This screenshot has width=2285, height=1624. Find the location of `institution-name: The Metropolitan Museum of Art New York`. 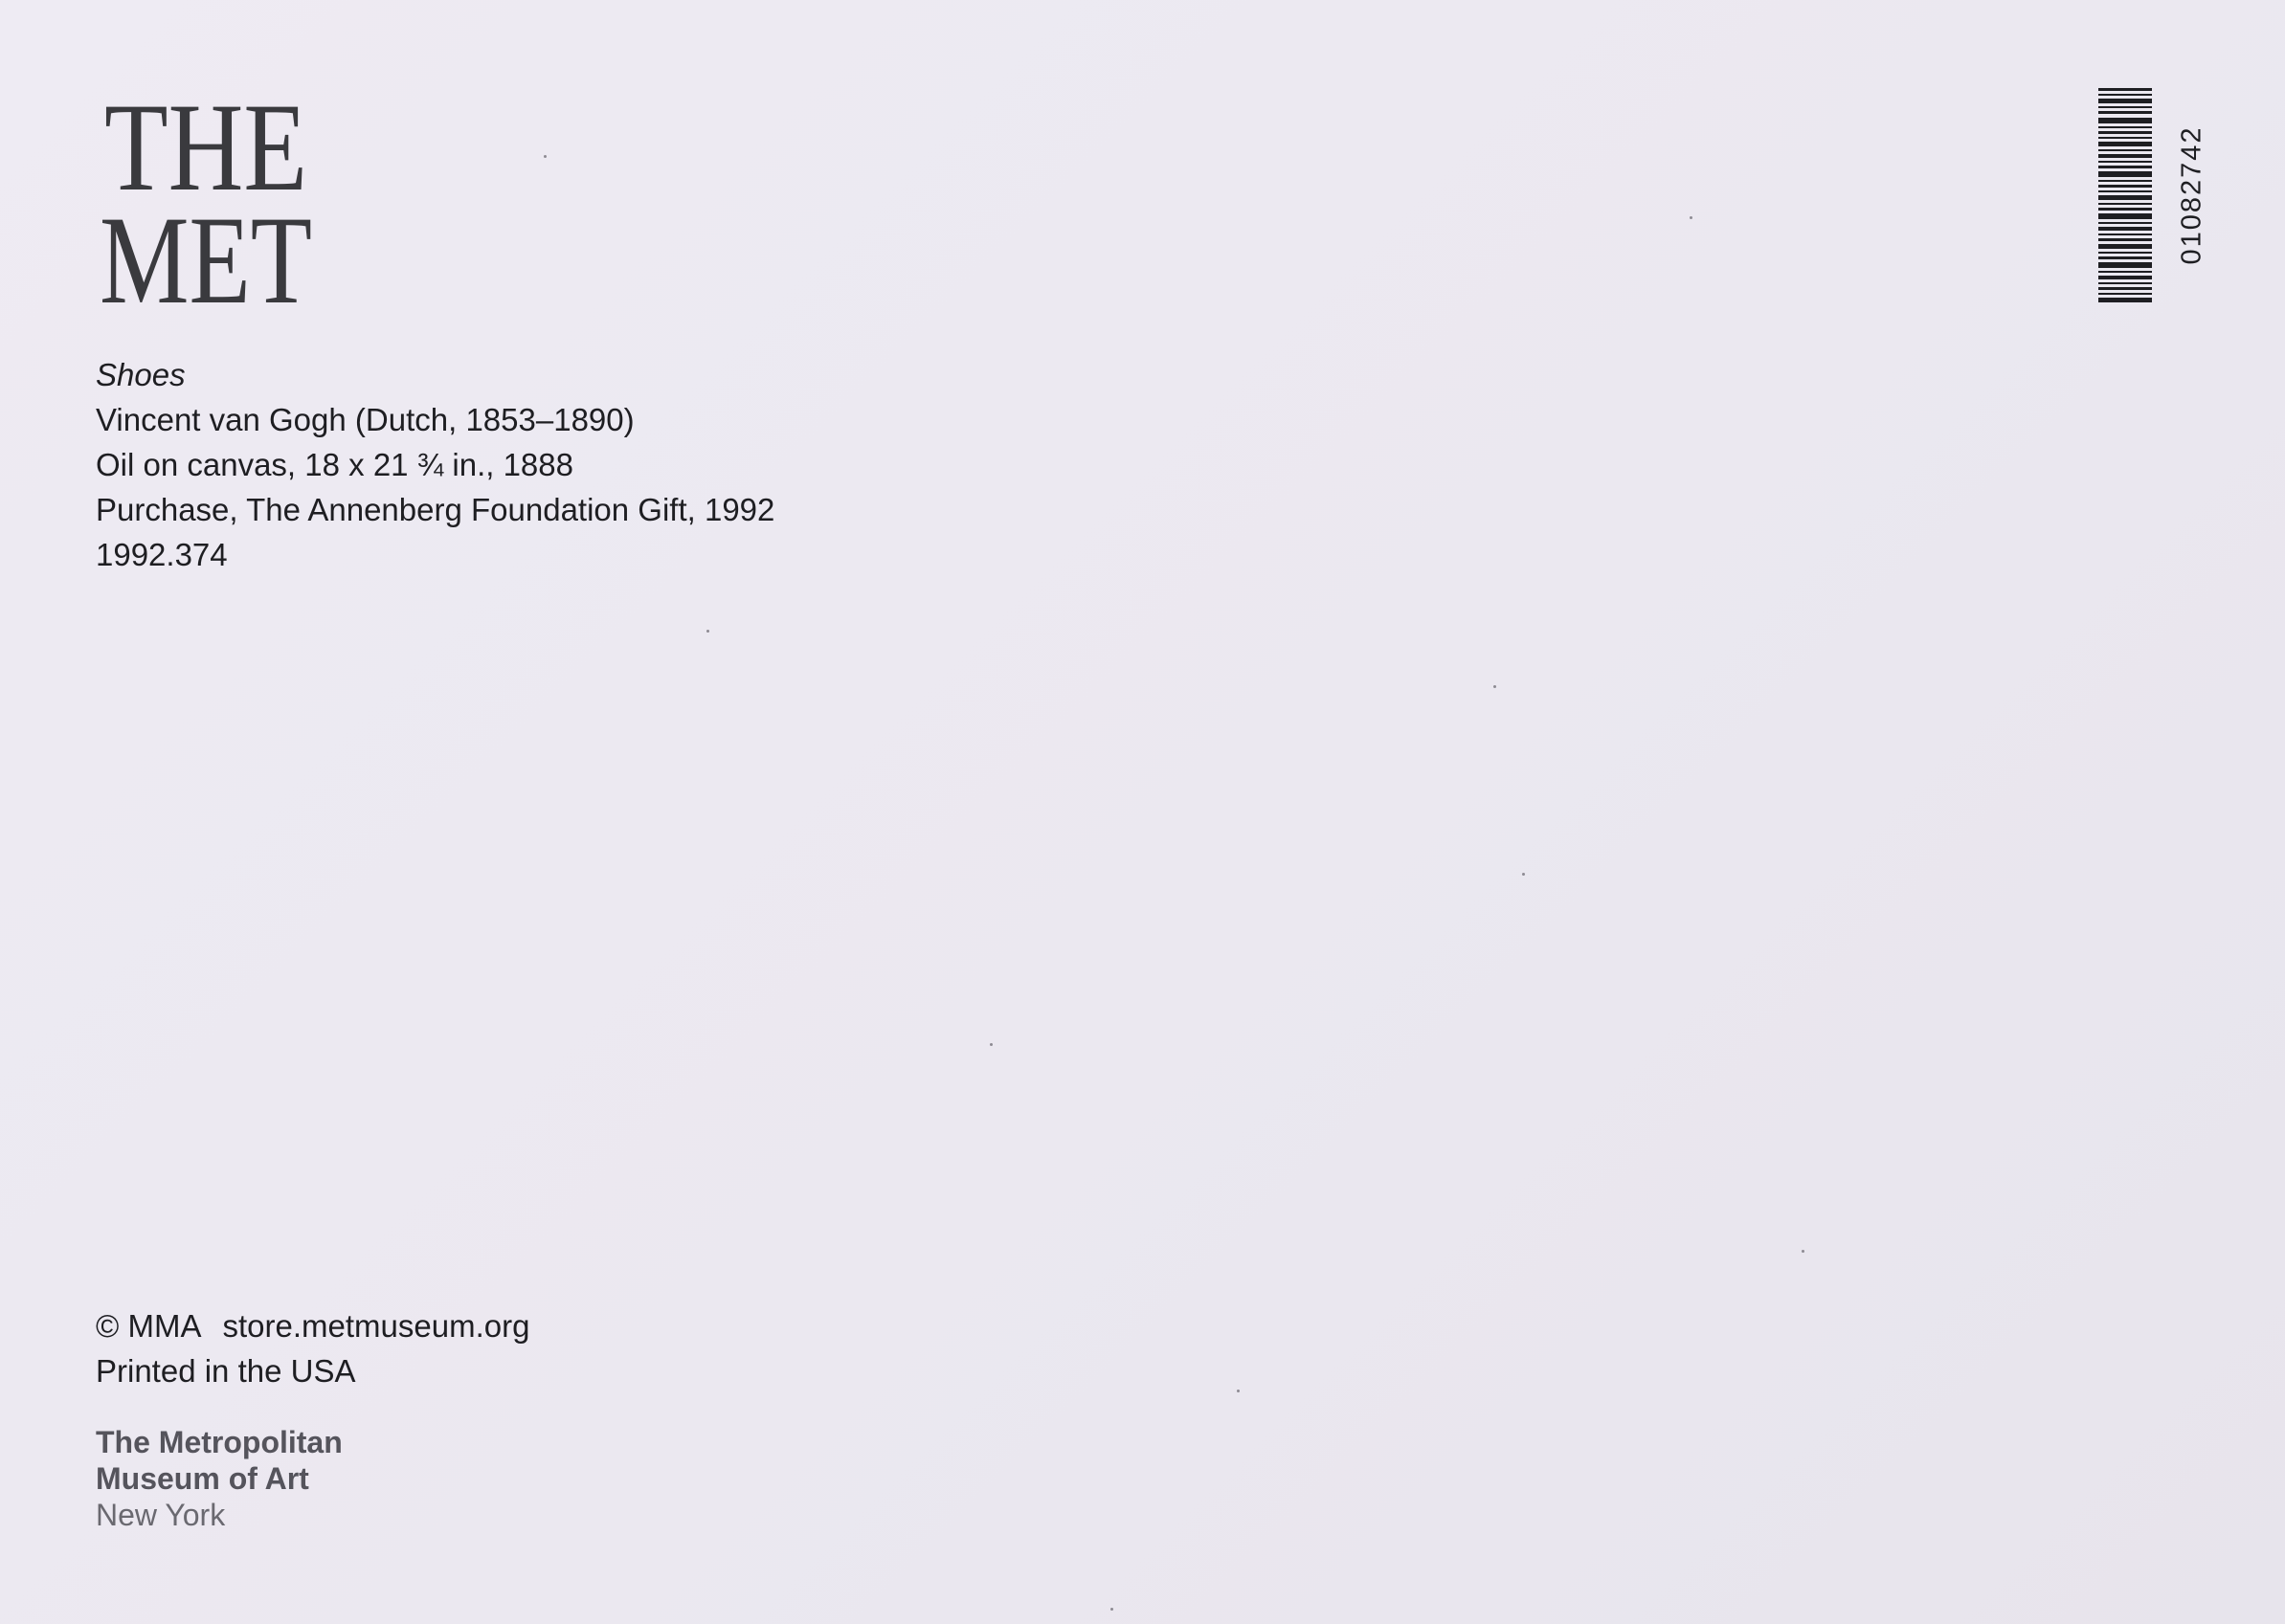

institution-name: The Metropolitan Museum of Art New York is located at coordinates (220, 1478).